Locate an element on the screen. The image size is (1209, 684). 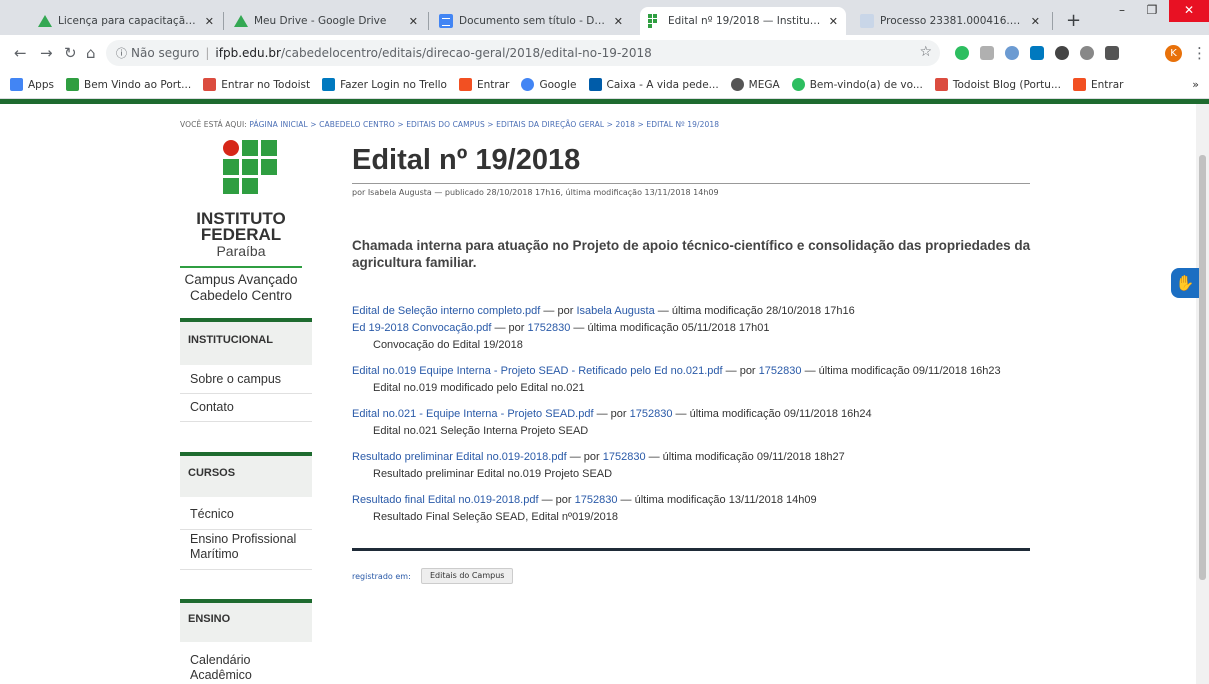
bookmark-label: Entrar no Todoist is located at coordinates (266, 84).